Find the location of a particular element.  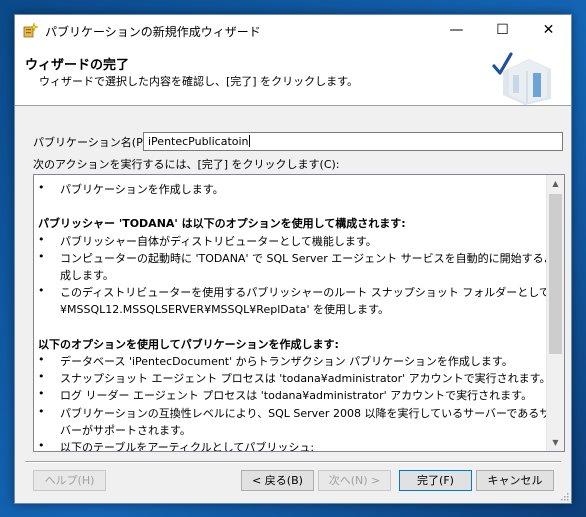

action-heading: 以下のオプションを使用してパブリケーションを作成します: is located at coordinates (188, 344).